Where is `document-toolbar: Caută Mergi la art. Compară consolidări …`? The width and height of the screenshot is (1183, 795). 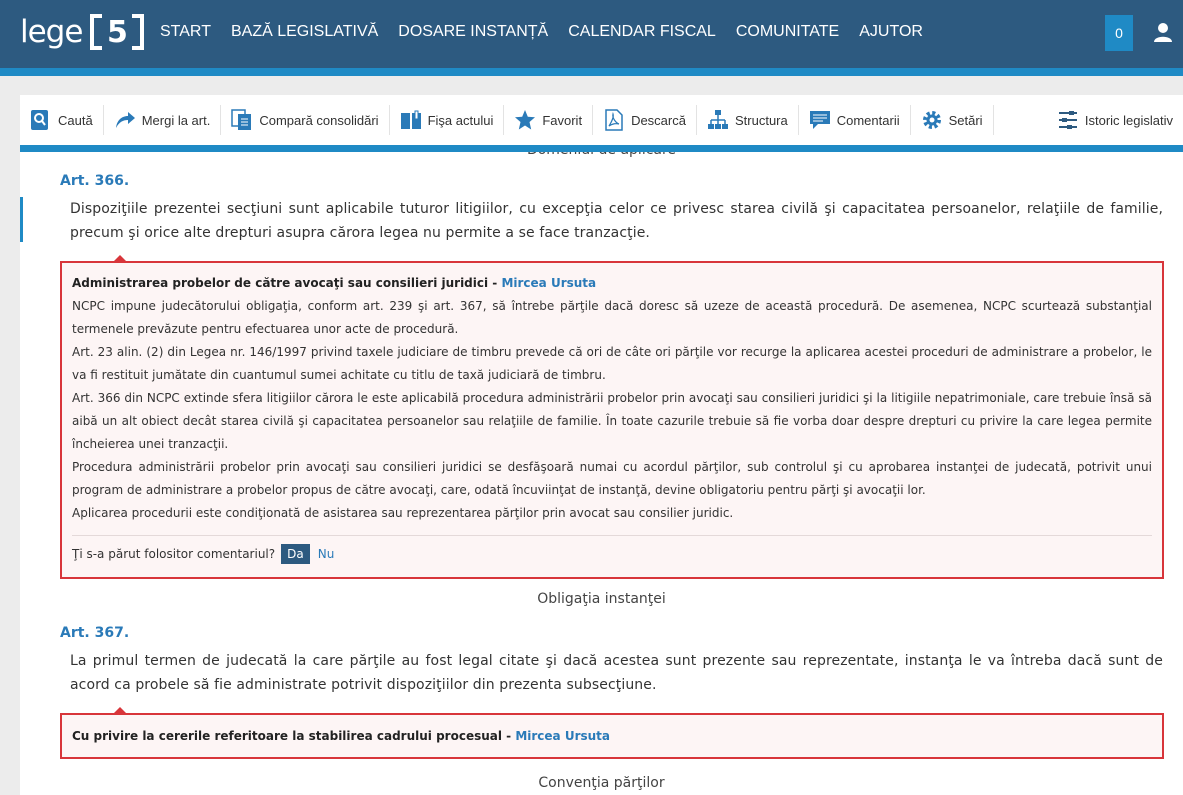
document-toolbar: Caută Mergi la art. Compară consolidări … is located at coordinates (601, 120).